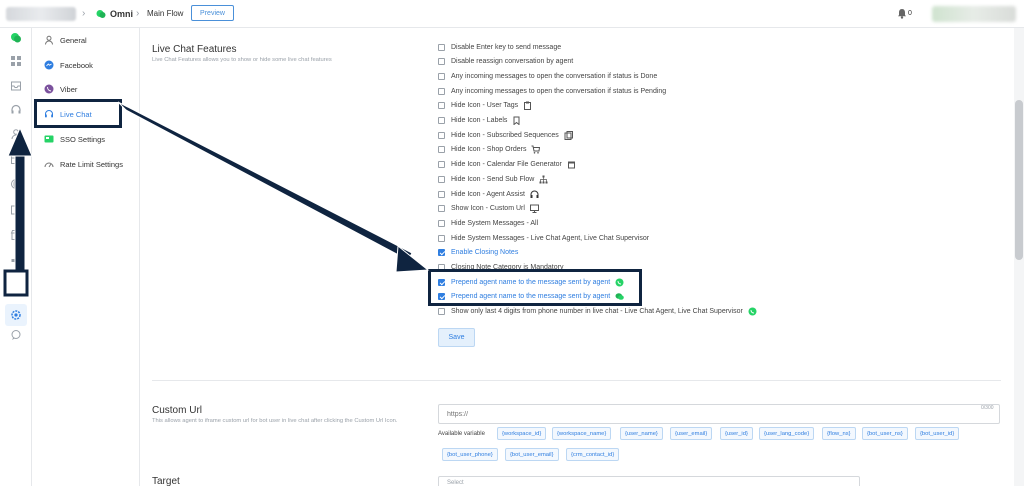 The height and width of the screenshot is (486, 1024). I want to click on annotation-box-prepend-options, so click(535, 287).